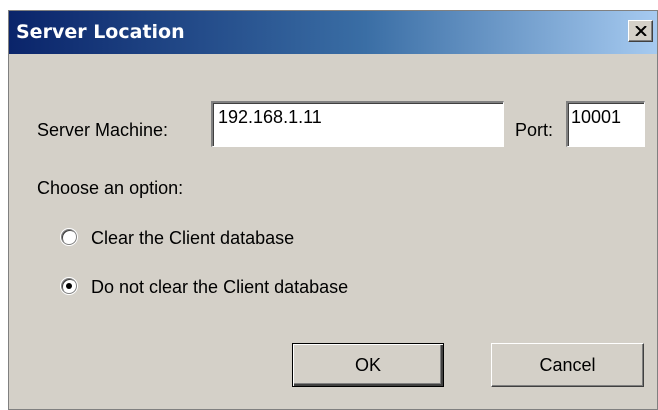  I want to click on close-icon, so click(641, 31).